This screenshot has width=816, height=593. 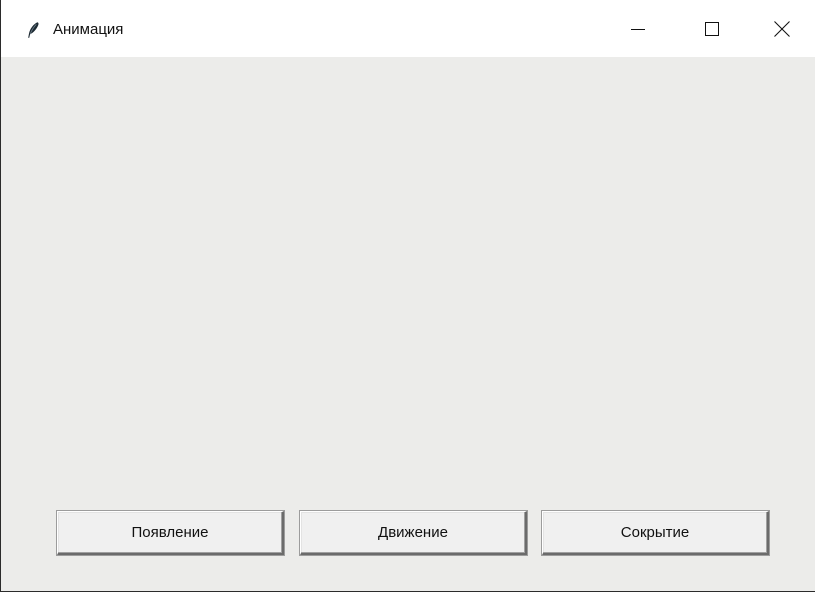 What do you see at coordinates (413, 533) in the screenshot?
I see `move-button: Движение` at bounding box center [413, 533].